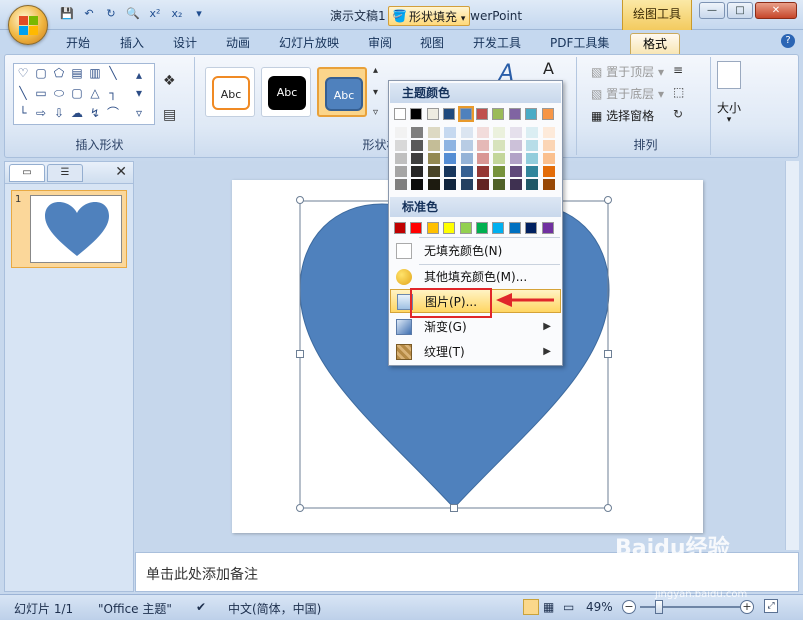  What do you see at coordinates (771, 606) in the screenshot?
I see `fit-to-window-icon: ⤢` at bounding box center [771, 606].